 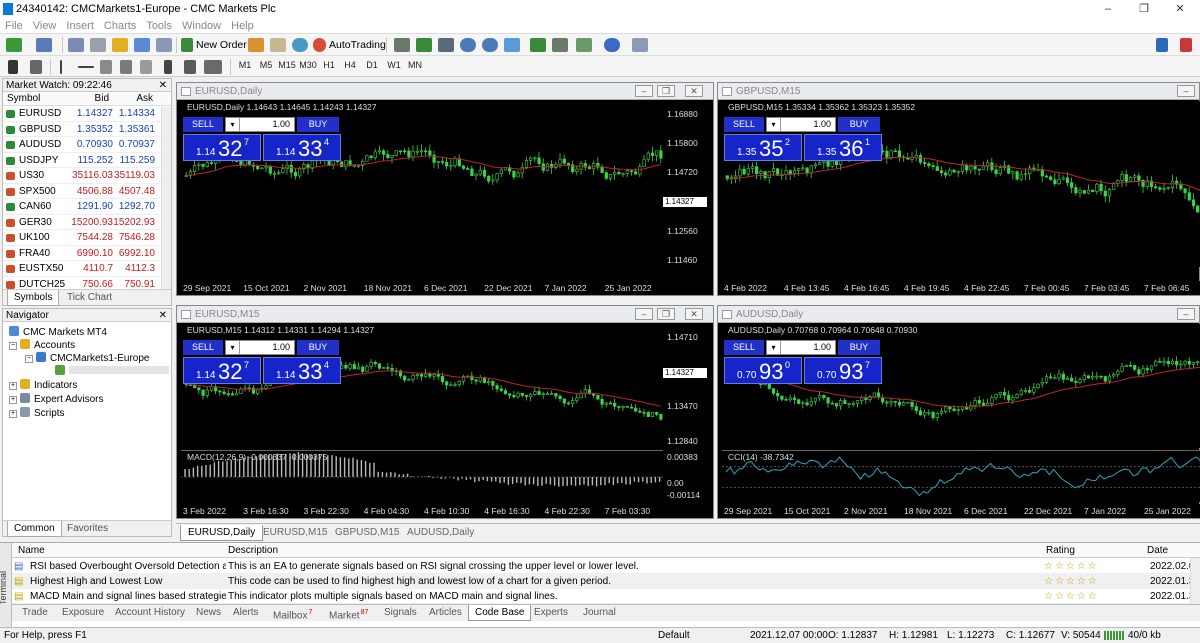 What do you see at coordinates (13, 67) in the screenshot?
I see `cursor-icon` at bounding box center [13, 67].